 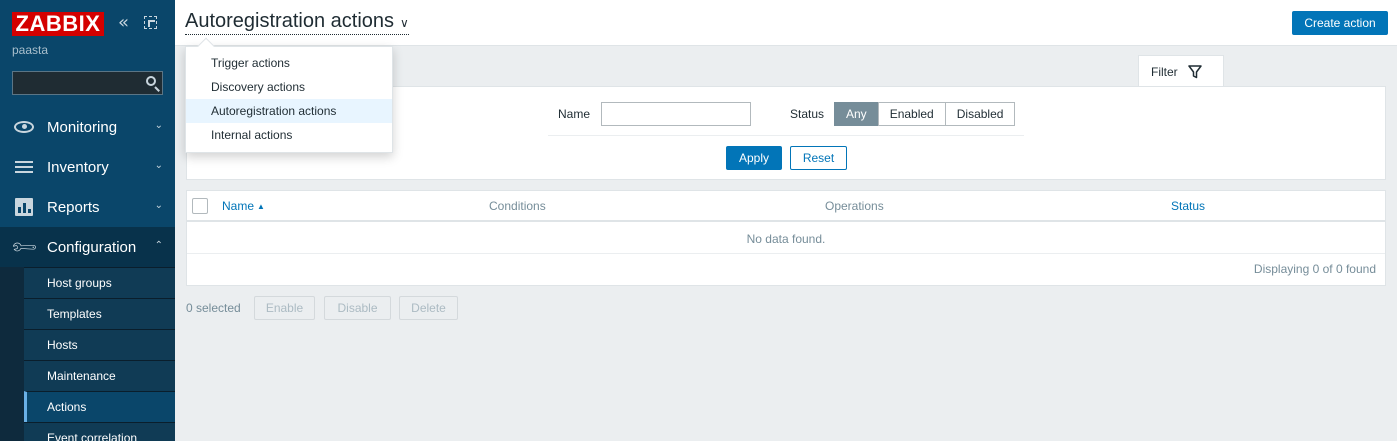 I want to click on reset-button: Reset, so click(x=818, y=158).